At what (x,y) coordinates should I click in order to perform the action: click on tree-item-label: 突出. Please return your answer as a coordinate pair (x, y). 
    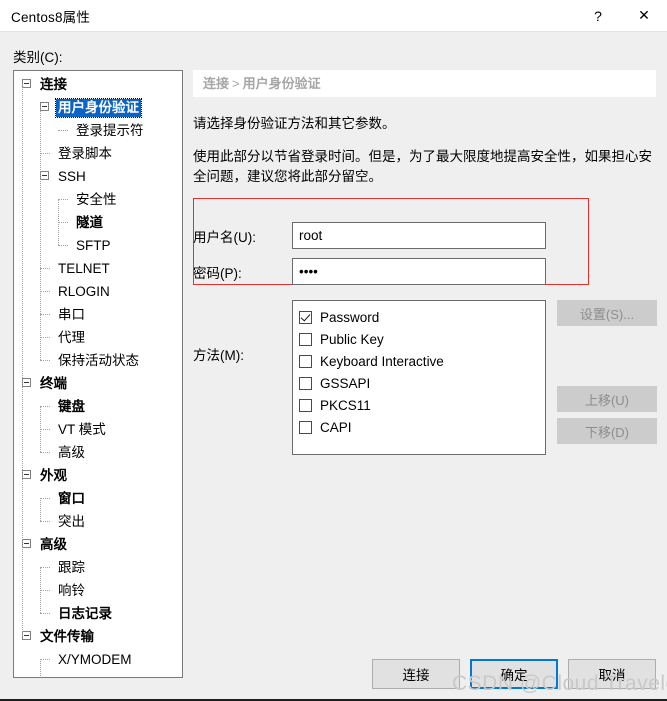
    Looking at the image, I should click on (71, 522).